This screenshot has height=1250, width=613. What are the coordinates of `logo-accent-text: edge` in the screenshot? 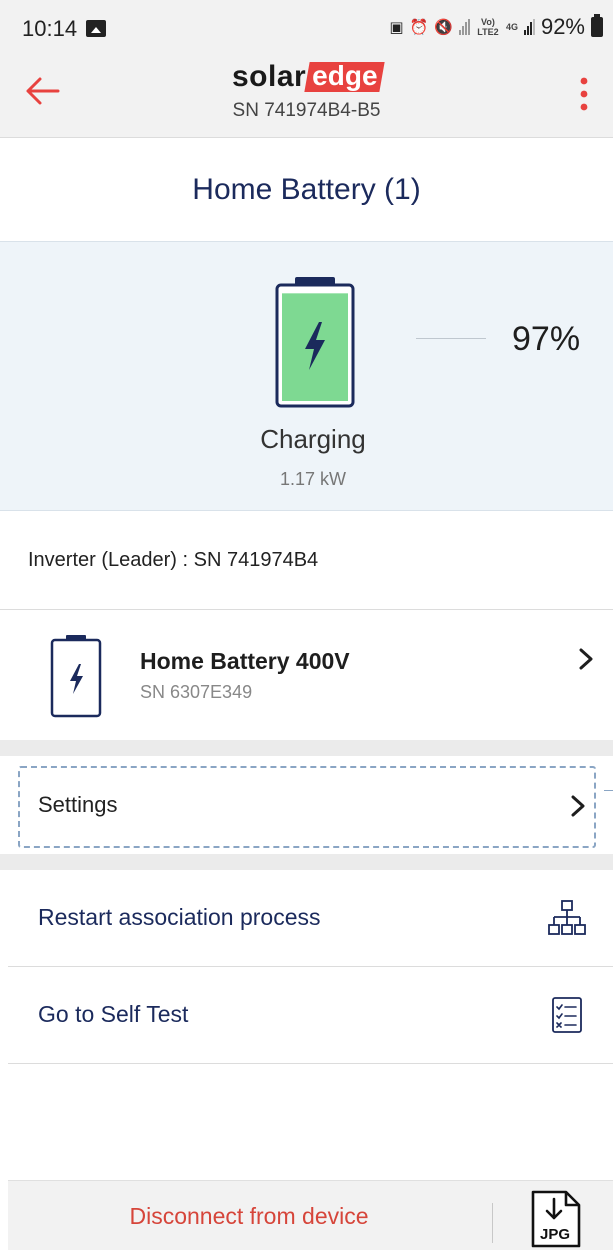 It's located at (345, 75).